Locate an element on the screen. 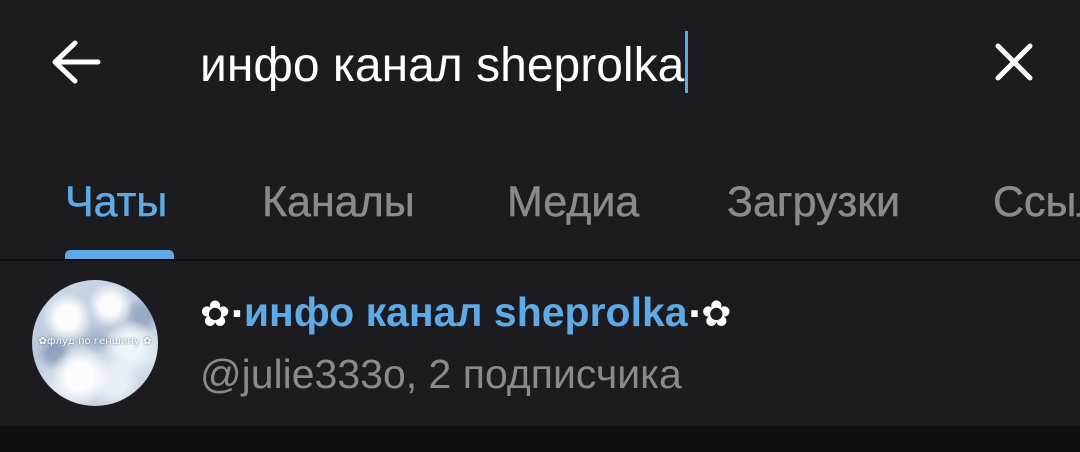  search-input-value: инфо канал sheprolka is located at coordinates (442, 65).